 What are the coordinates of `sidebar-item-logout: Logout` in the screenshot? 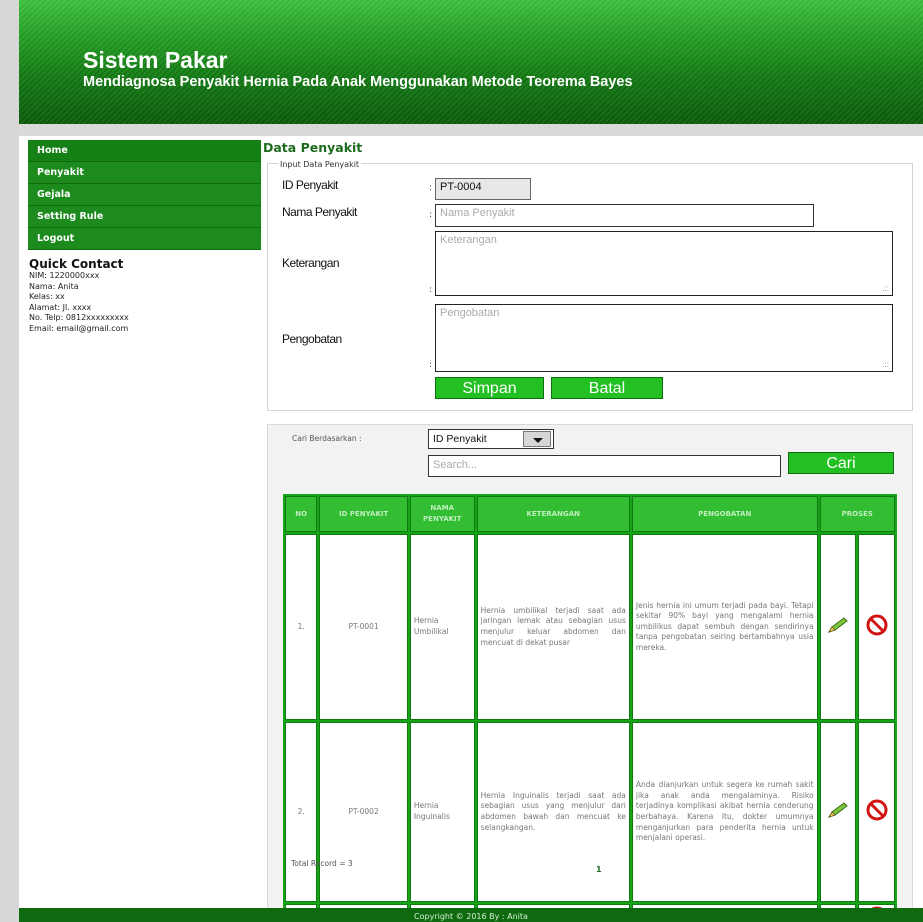 It's located at (144, 239).